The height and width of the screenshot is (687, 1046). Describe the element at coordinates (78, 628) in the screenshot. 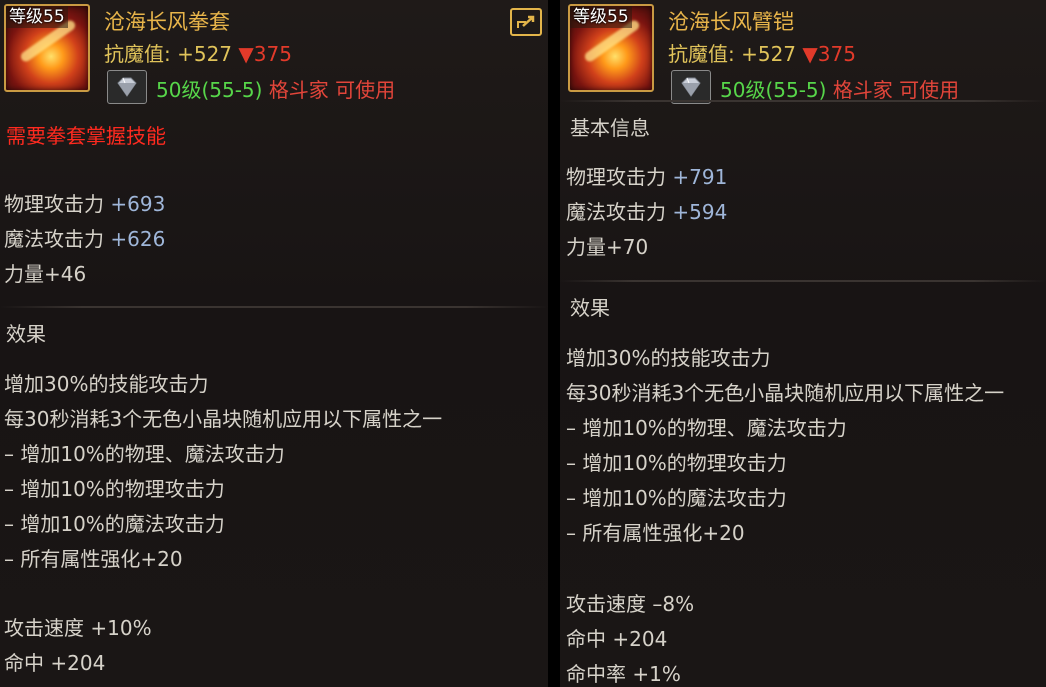

I see `attack-speed-line: 攻击速度 +10%` at that location.